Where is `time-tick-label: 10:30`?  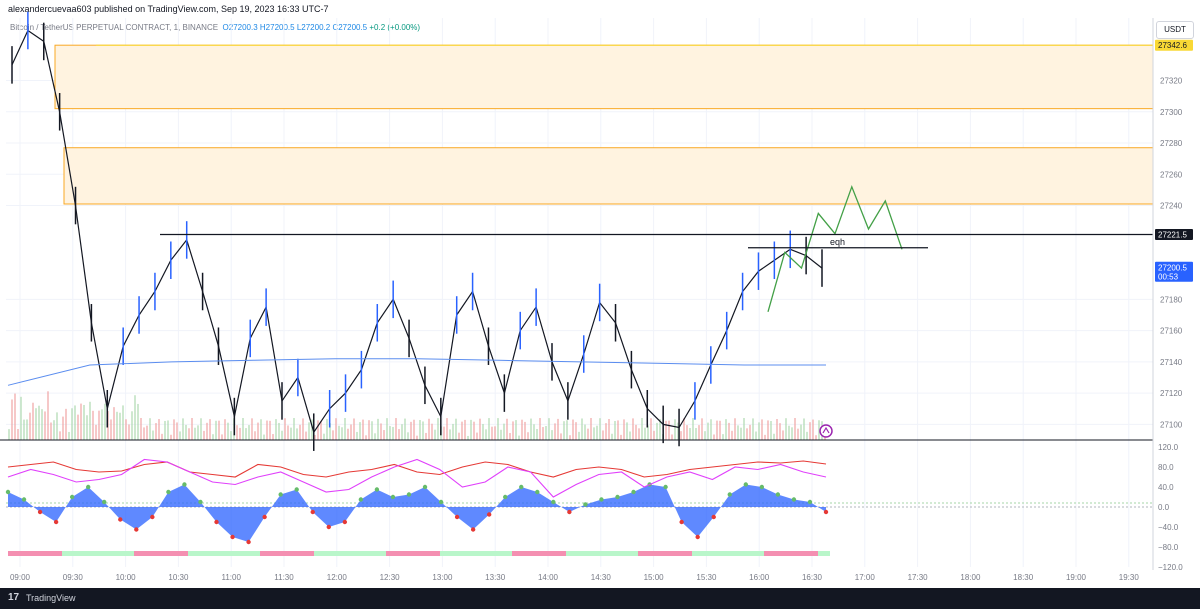
time-tick-label: 10:30 is located at coordinates (178, 577).